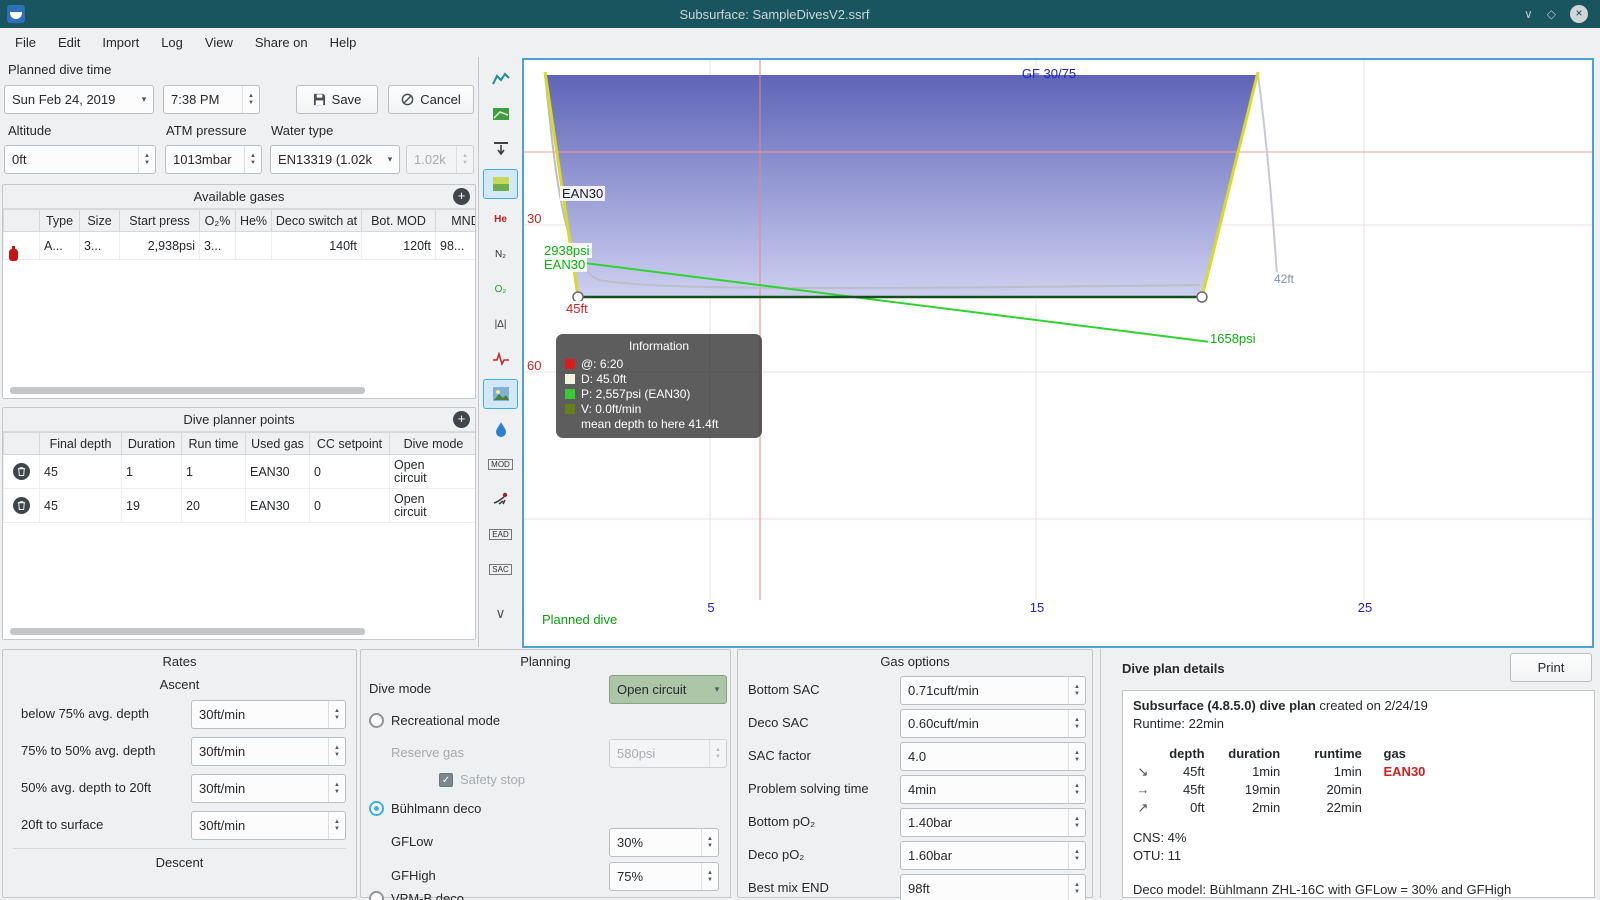 The height and width of the screenshot is (900, 1600). Describe the element at coordinates (343, 42) in the screenshot. I see `menu-help: Help` at that location.